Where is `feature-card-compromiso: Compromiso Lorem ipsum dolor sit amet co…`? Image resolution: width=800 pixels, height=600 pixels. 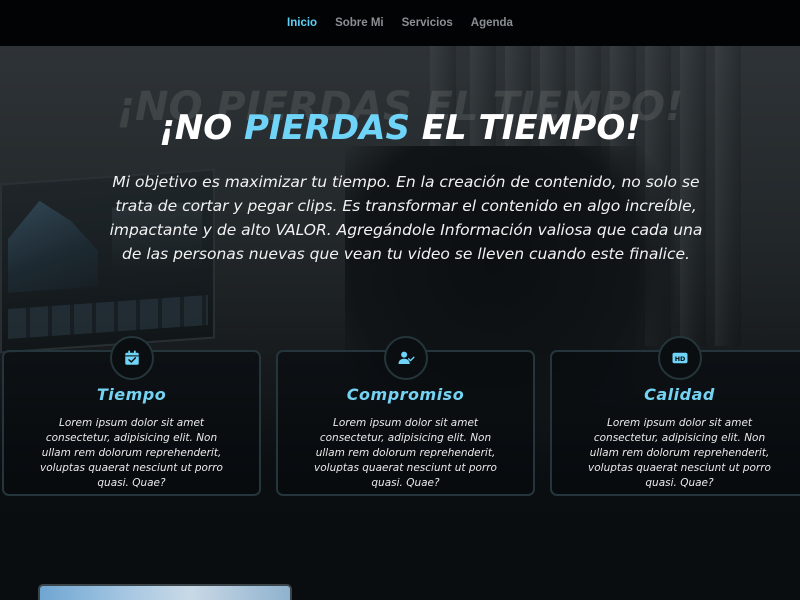
feature-card-compromiso: Compromiso Lorem ipsum dolor sit amet co… is located at coordinates (405, 416).